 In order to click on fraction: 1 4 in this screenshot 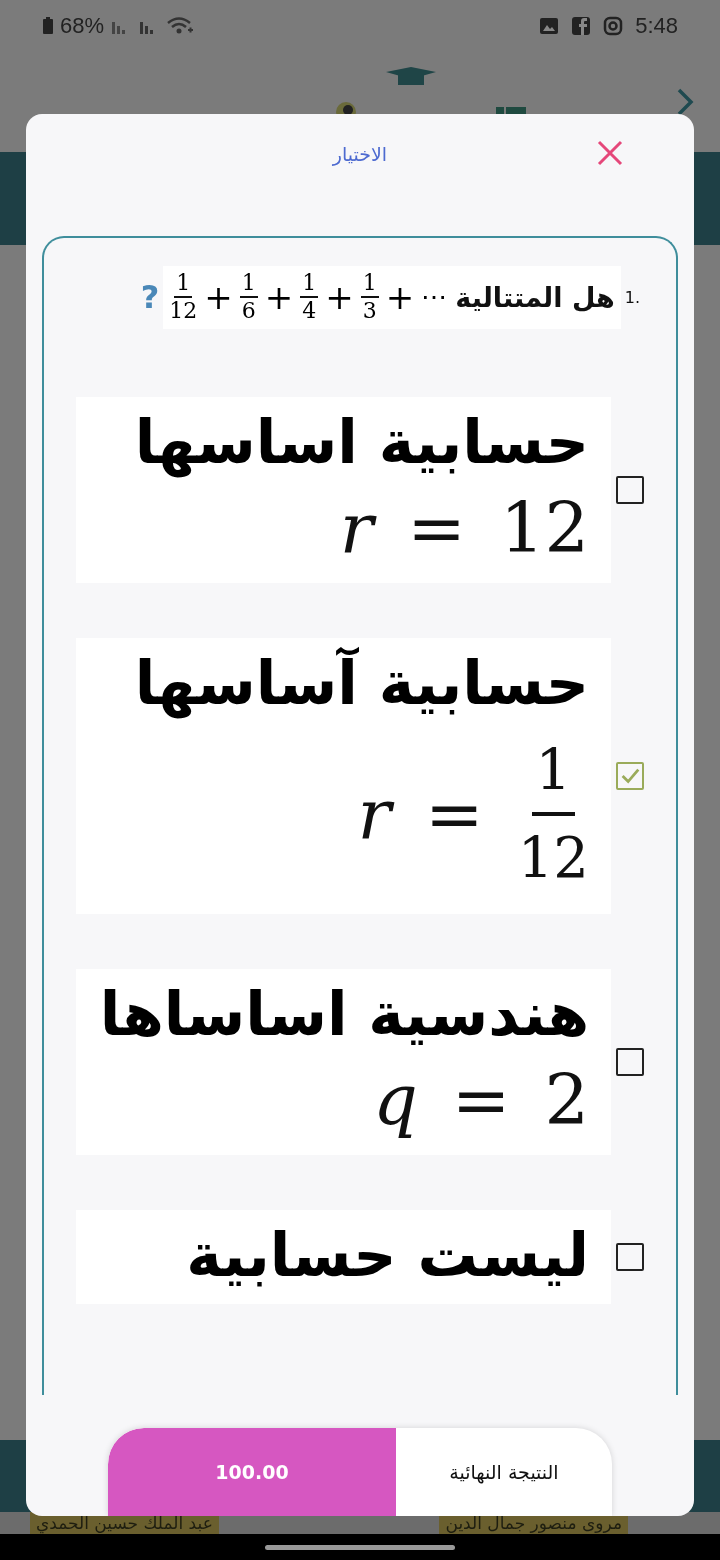, I will do `click(309, 297)`.